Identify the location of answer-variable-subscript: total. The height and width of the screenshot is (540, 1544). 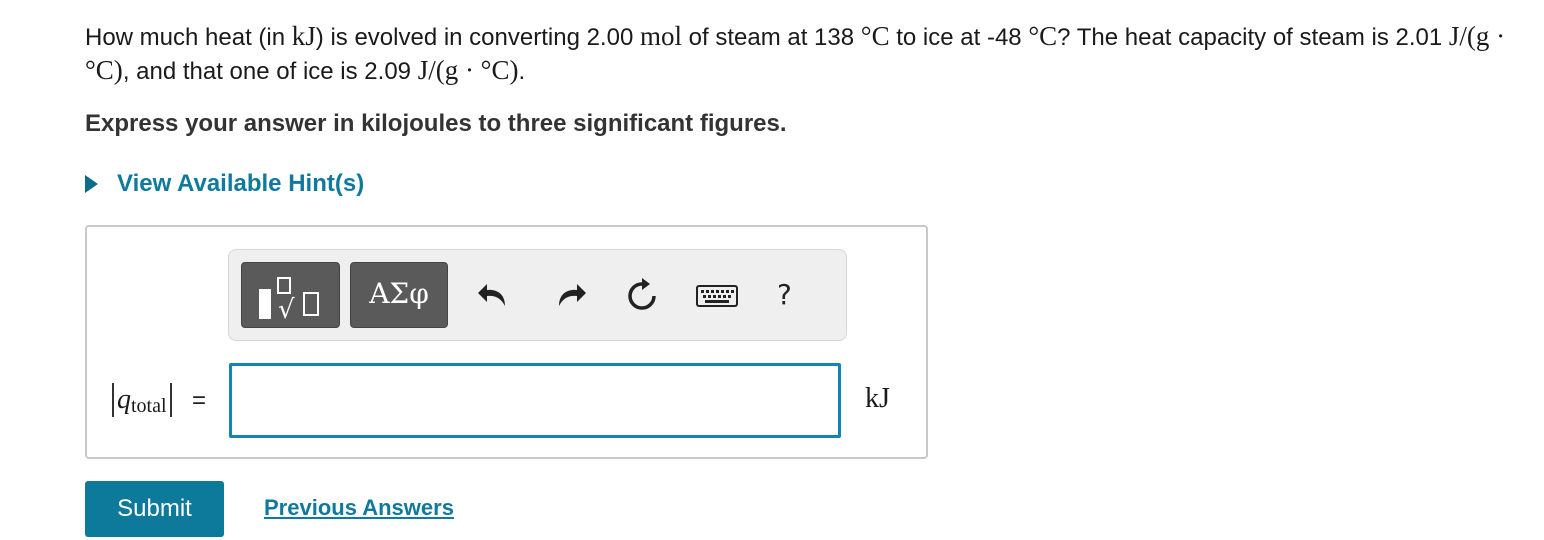
(149, 405).